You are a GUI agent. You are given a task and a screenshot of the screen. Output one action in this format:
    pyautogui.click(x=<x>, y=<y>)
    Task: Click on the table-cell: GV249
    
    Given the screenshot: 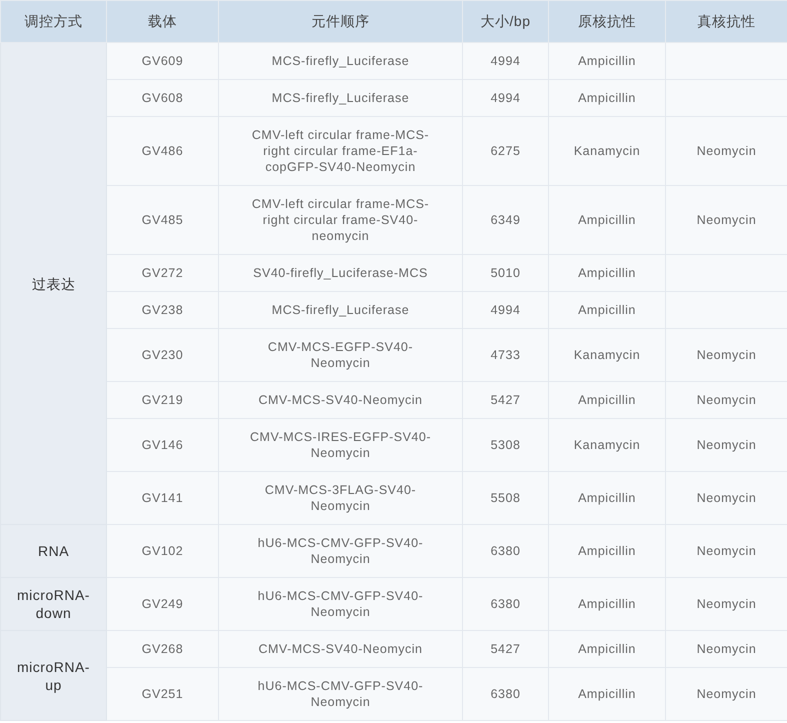 What is the action you would take?
    pyautogui.click(x=162, y=604)
    